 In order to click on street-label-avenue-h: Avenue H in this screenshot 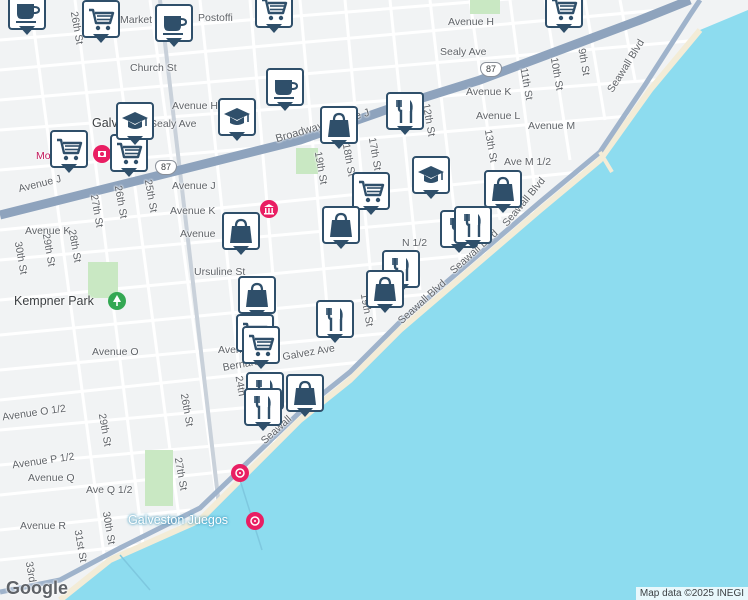, I will do `click(195, 106)`.